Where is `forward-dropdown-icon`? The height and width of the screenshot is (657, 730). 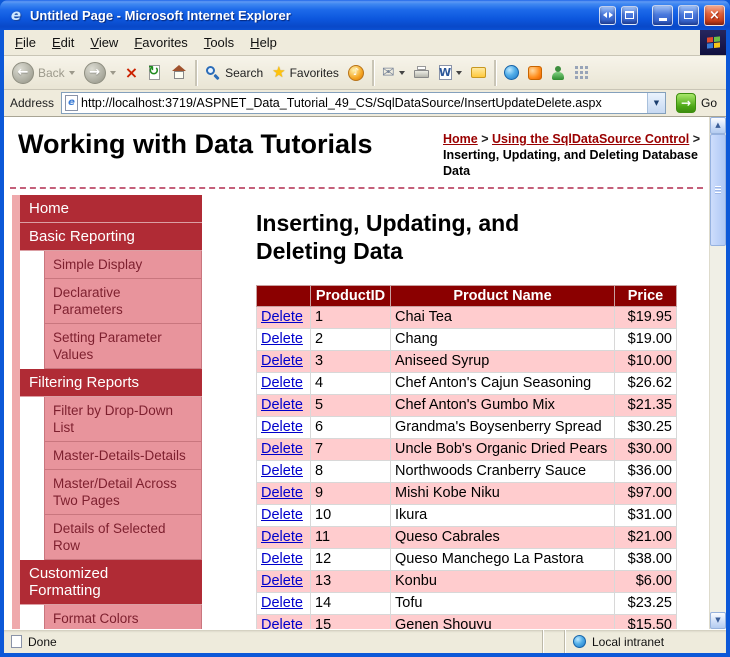 forward-dropdown-icon is located at coordinates (112, 72).